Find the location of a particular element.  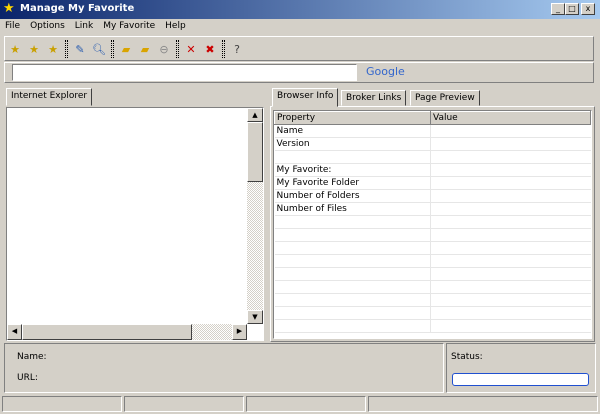

close-button: x is located at coordinates (588, 9).